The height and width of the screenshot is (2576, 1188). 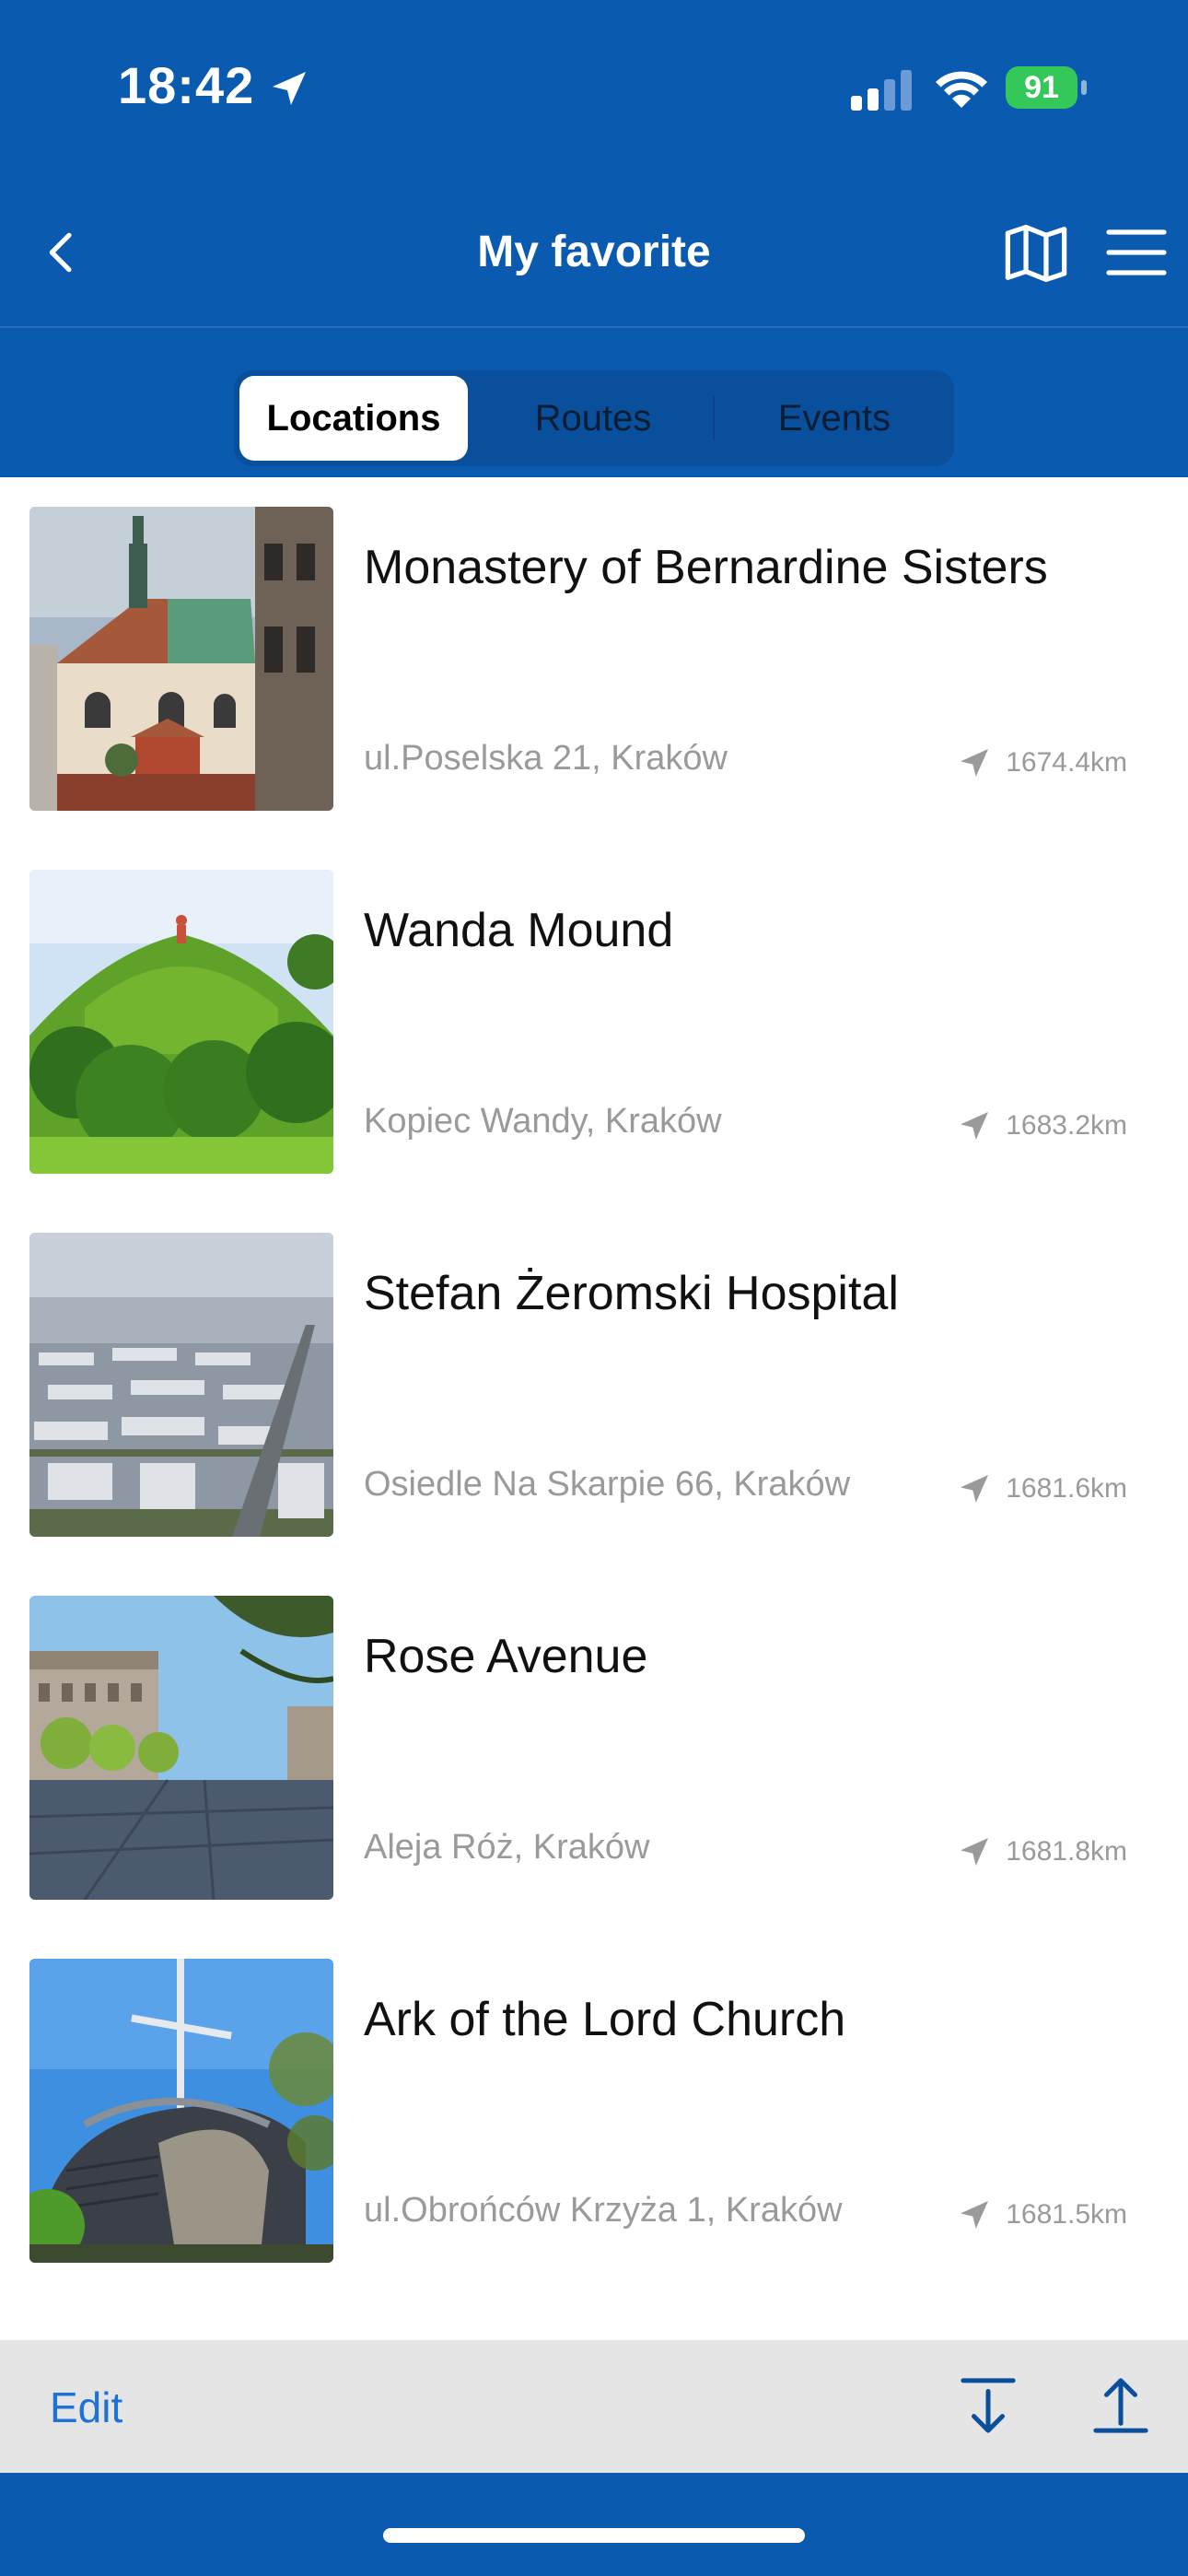 What do you see at coordinates (1136, 252) in the screenshot?
I see `hamburger-menu-icon` at bounding box center [1136, 252].